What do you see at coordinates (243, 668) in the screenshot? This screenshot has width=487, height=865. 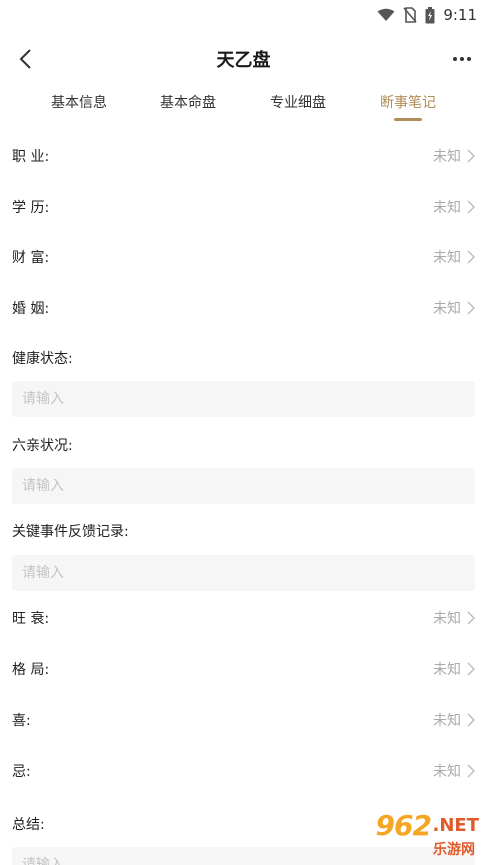 I see `pattern-row: 格 局: 未知` at bounding box center [243, 668].